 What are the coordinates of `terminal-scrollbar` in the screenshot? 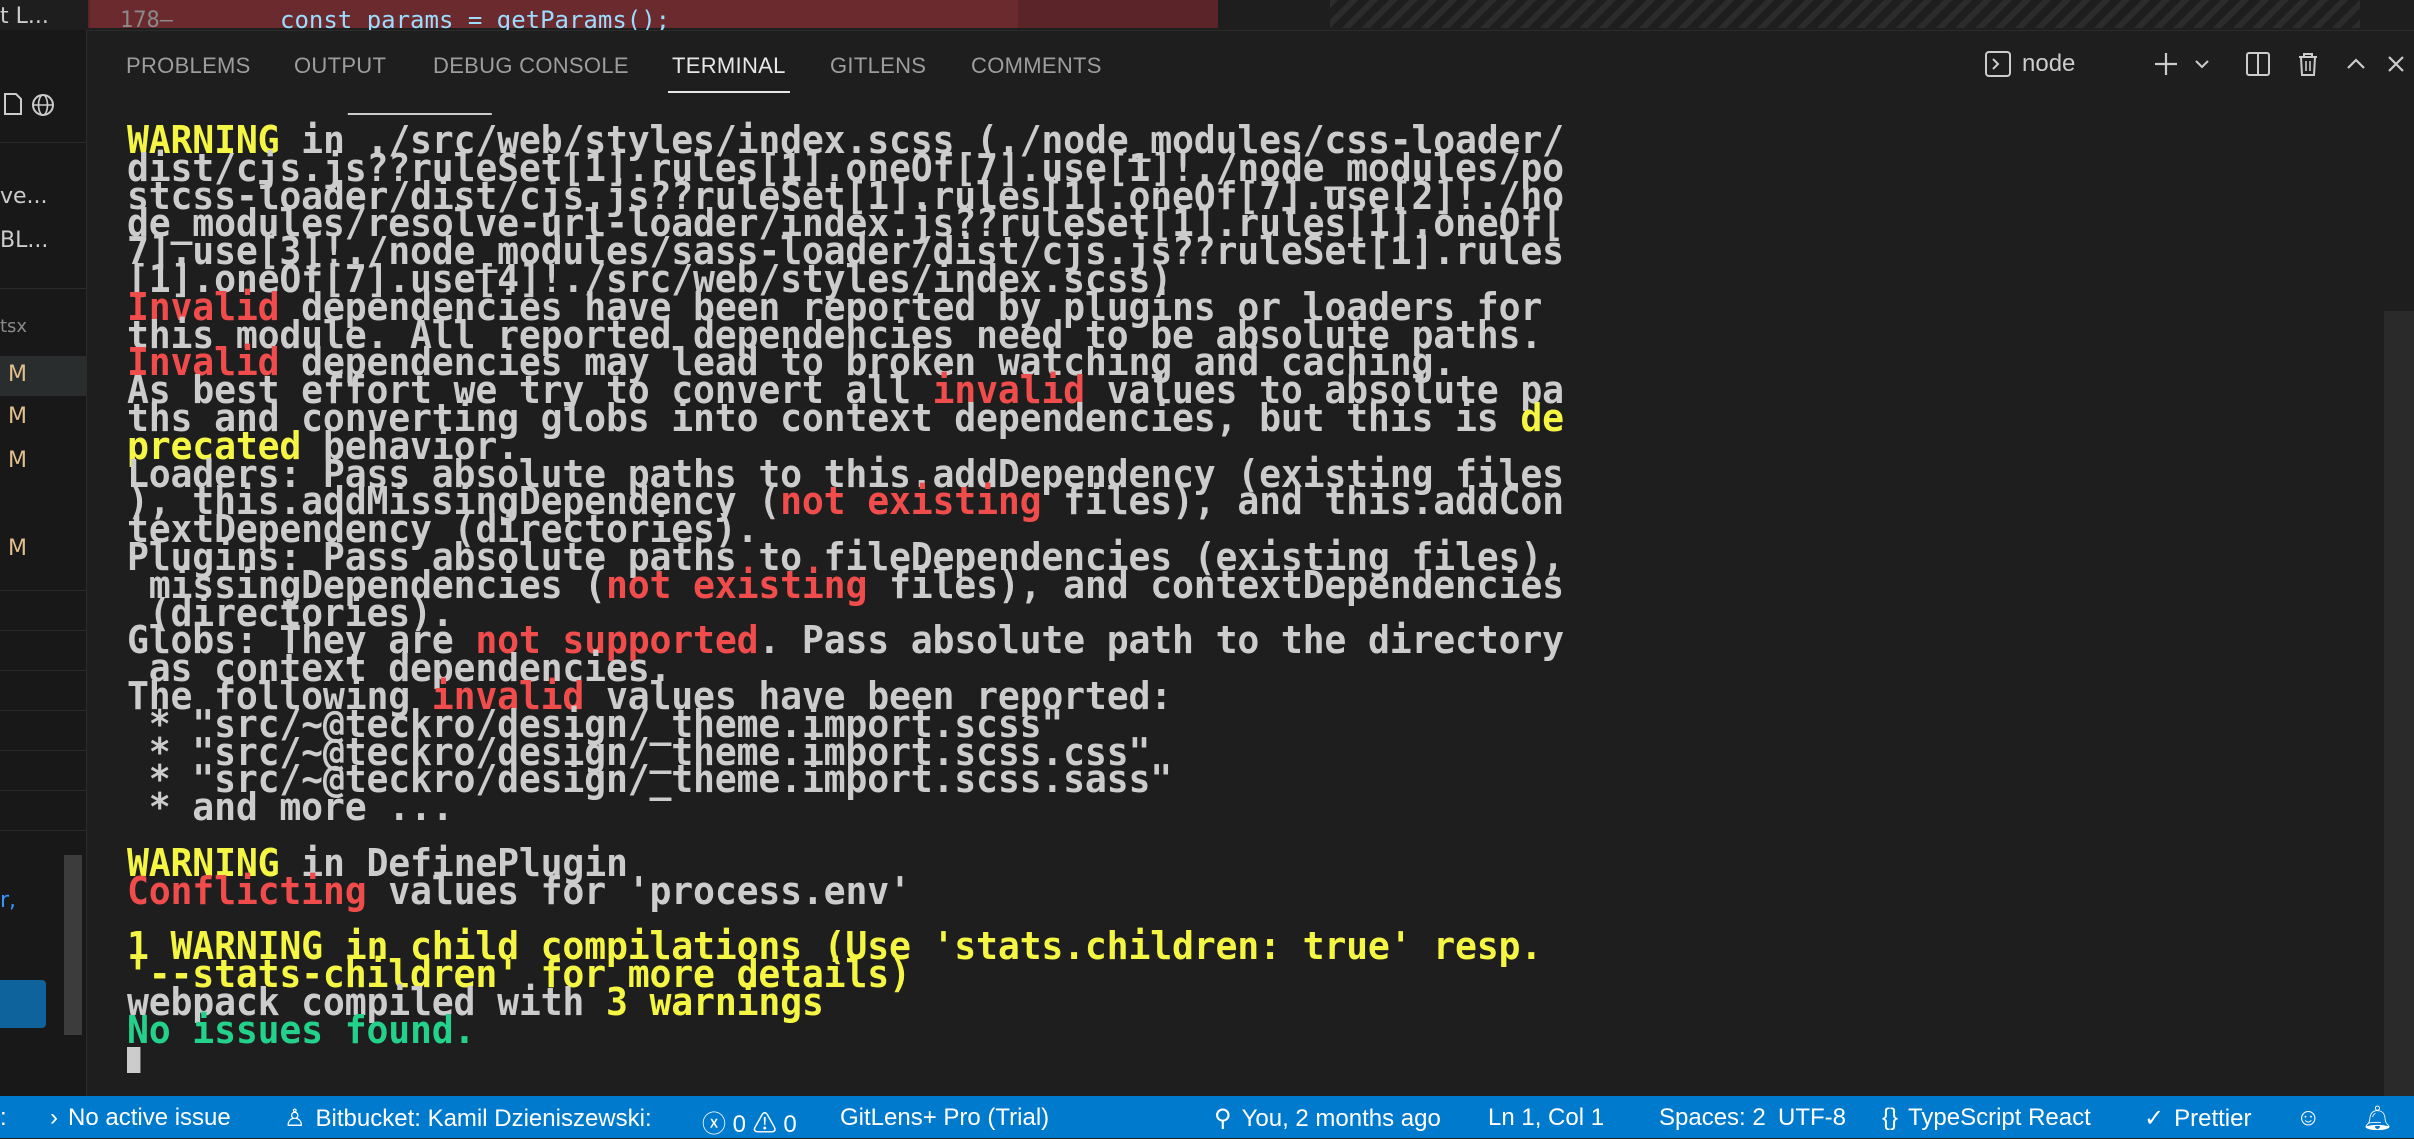 It's located at (2399, 706).